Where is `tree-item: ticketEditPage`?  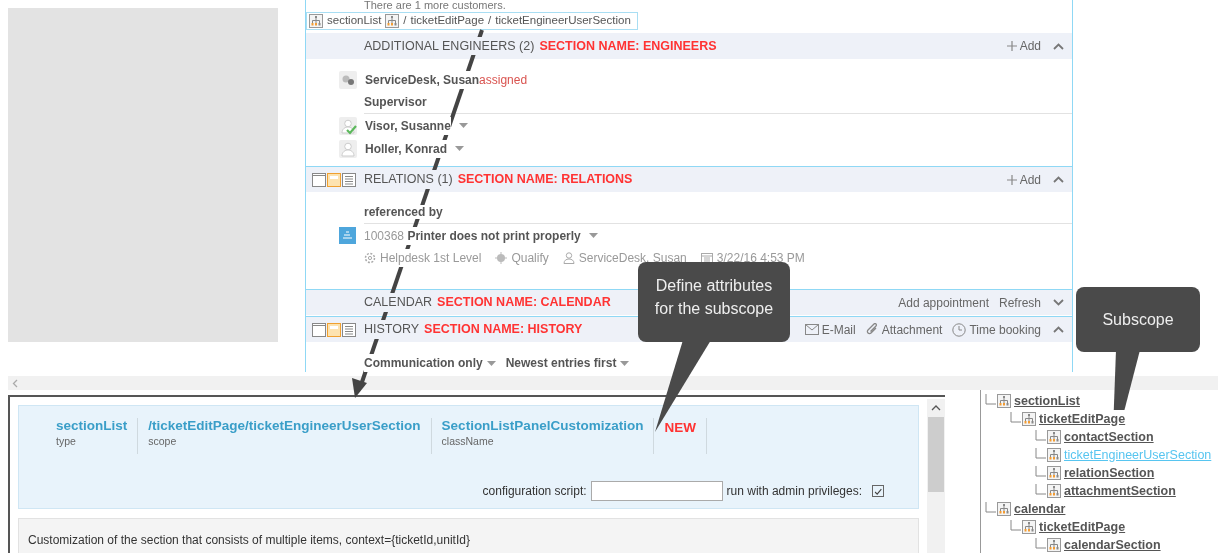 tree-item: ticketEditPage is located at coordinates (1082, 419).